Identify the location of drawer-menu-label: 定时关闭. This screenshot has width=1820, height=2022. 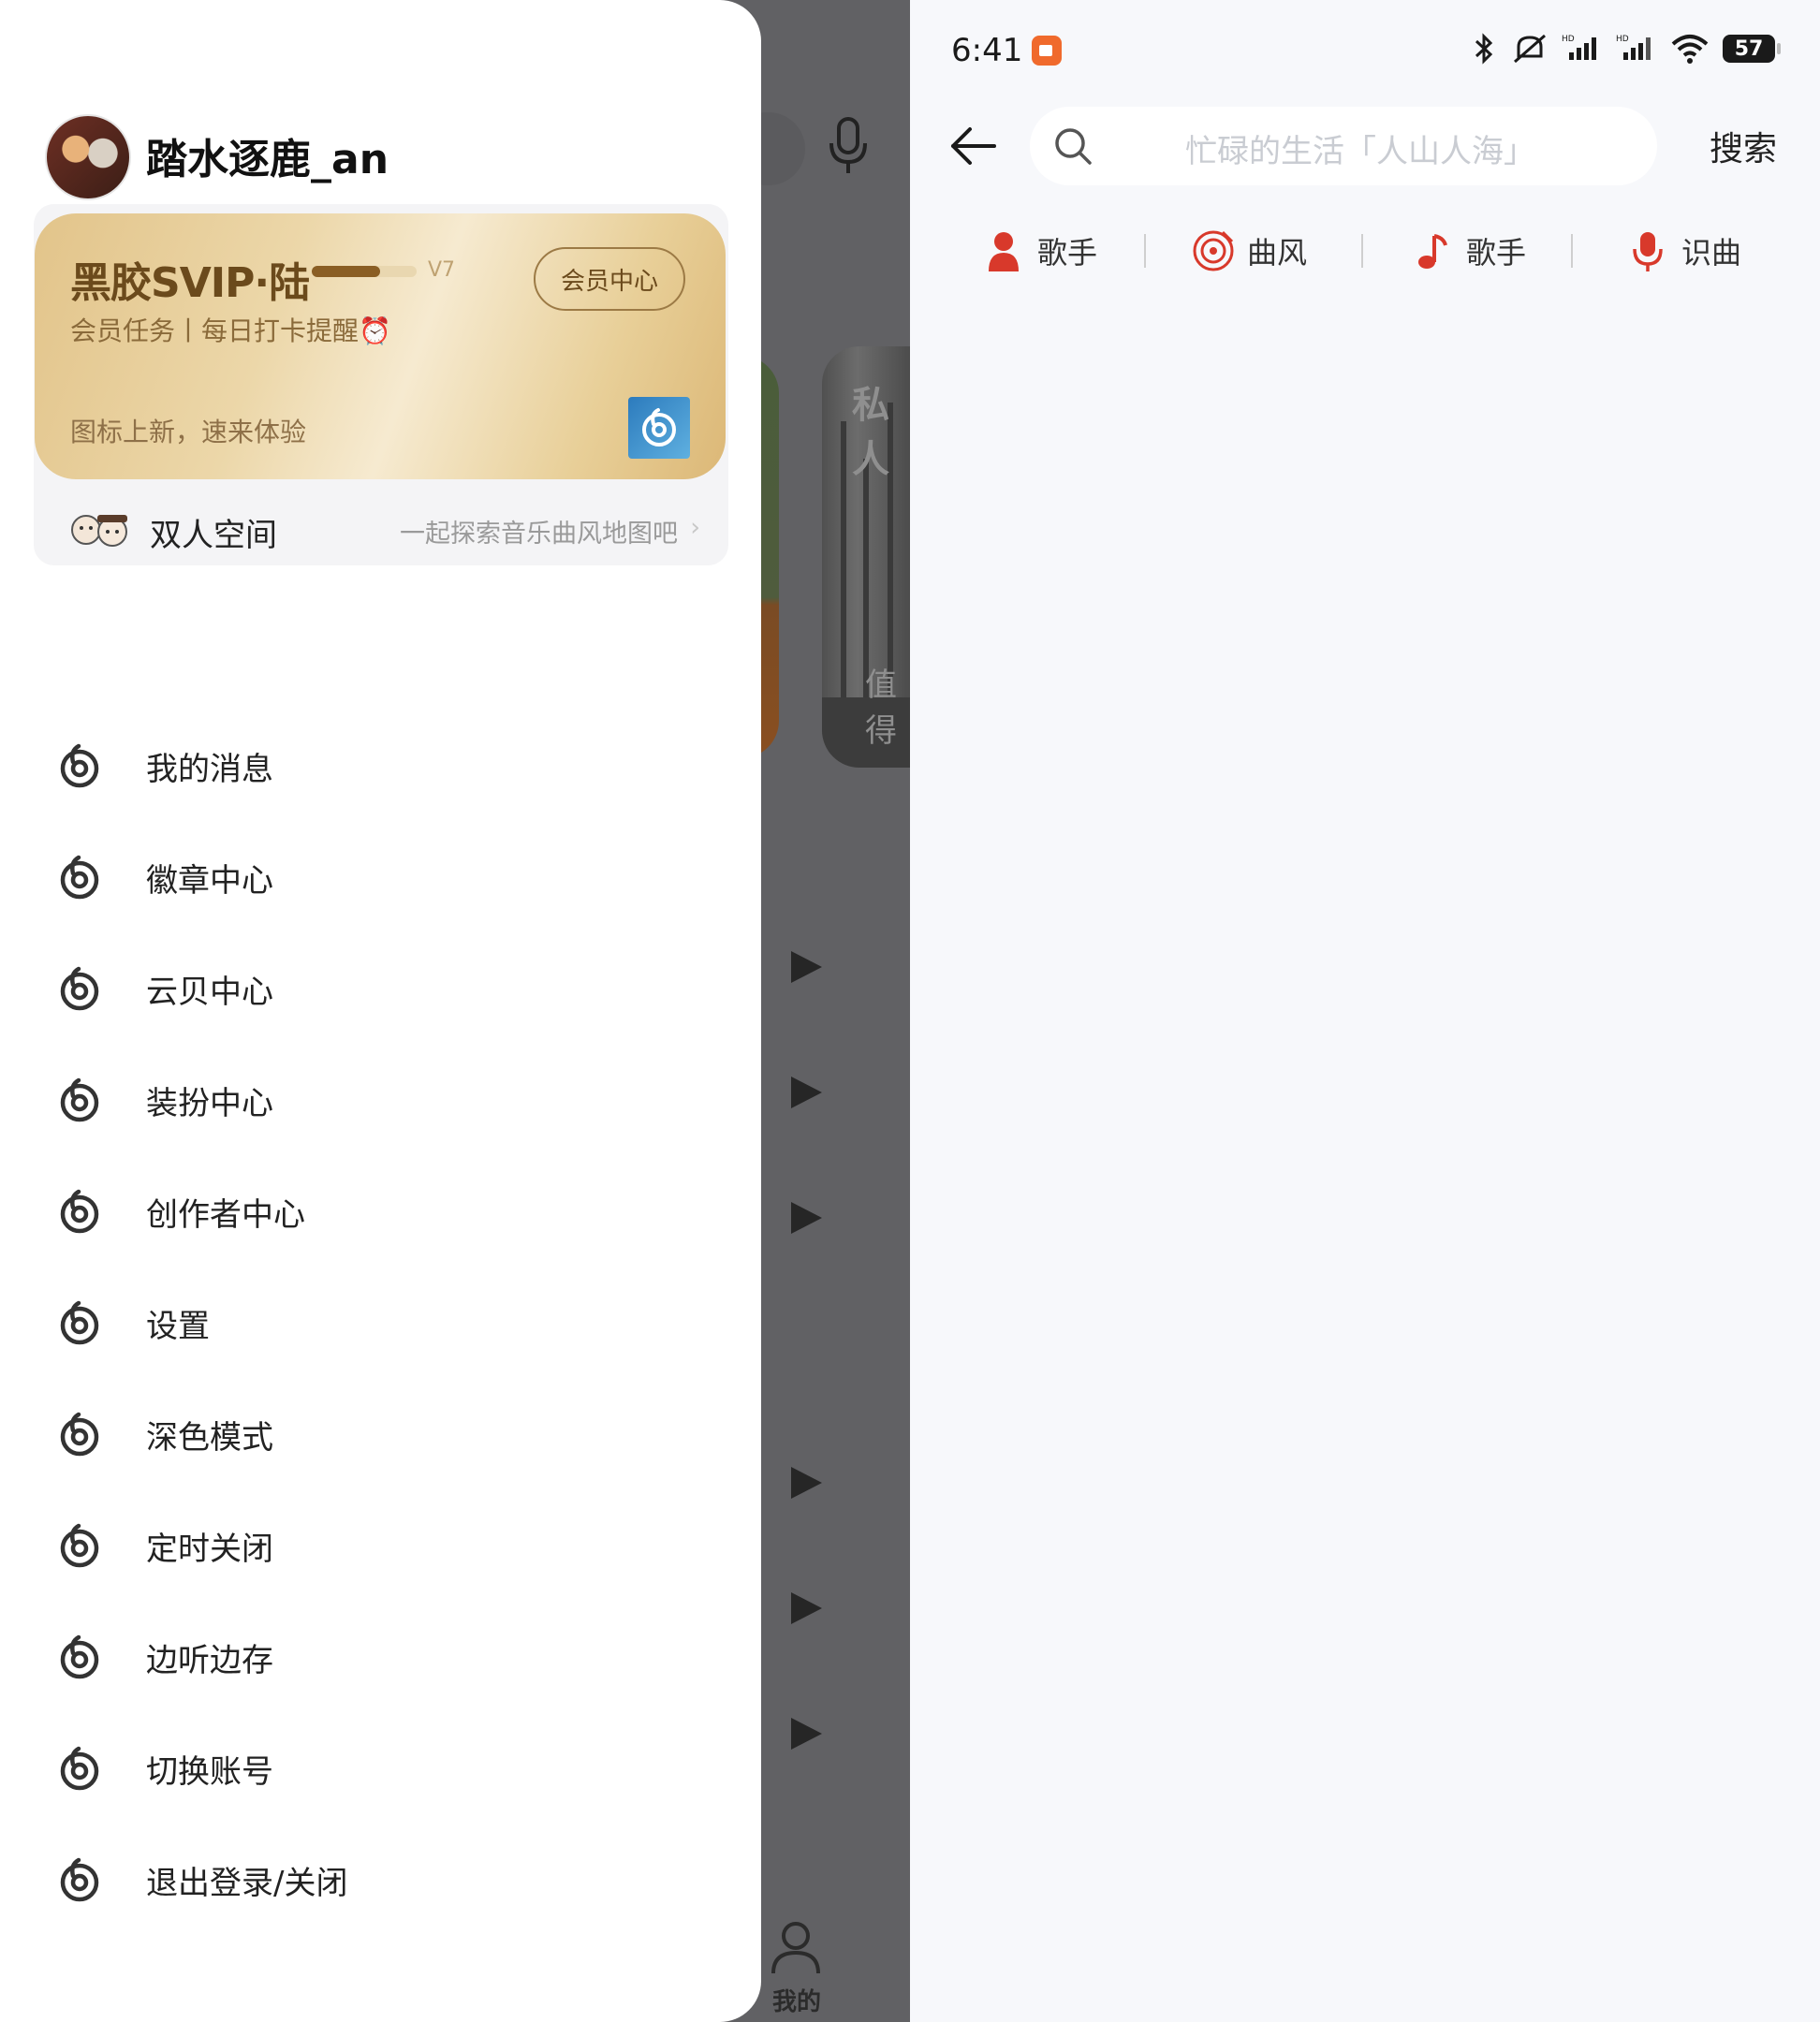
(209, 1549).